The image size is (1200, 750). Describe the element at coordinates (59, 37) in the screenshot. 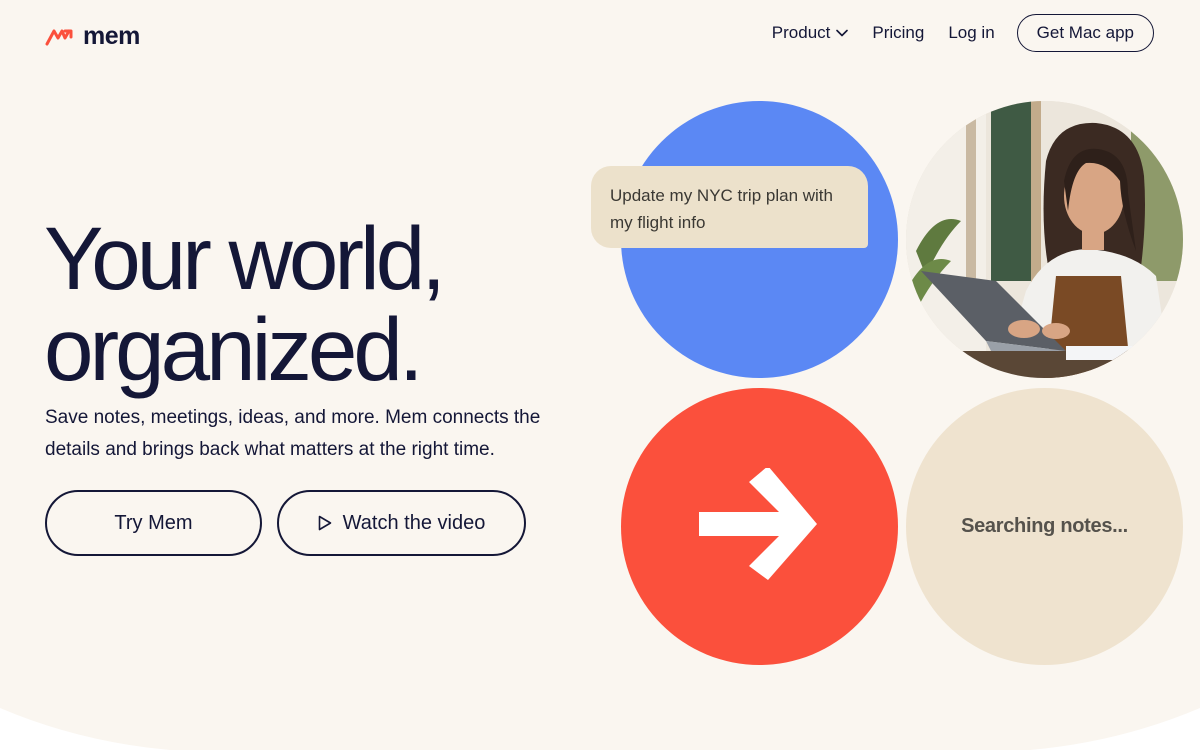

I see `mem-logo-icon` at that location.